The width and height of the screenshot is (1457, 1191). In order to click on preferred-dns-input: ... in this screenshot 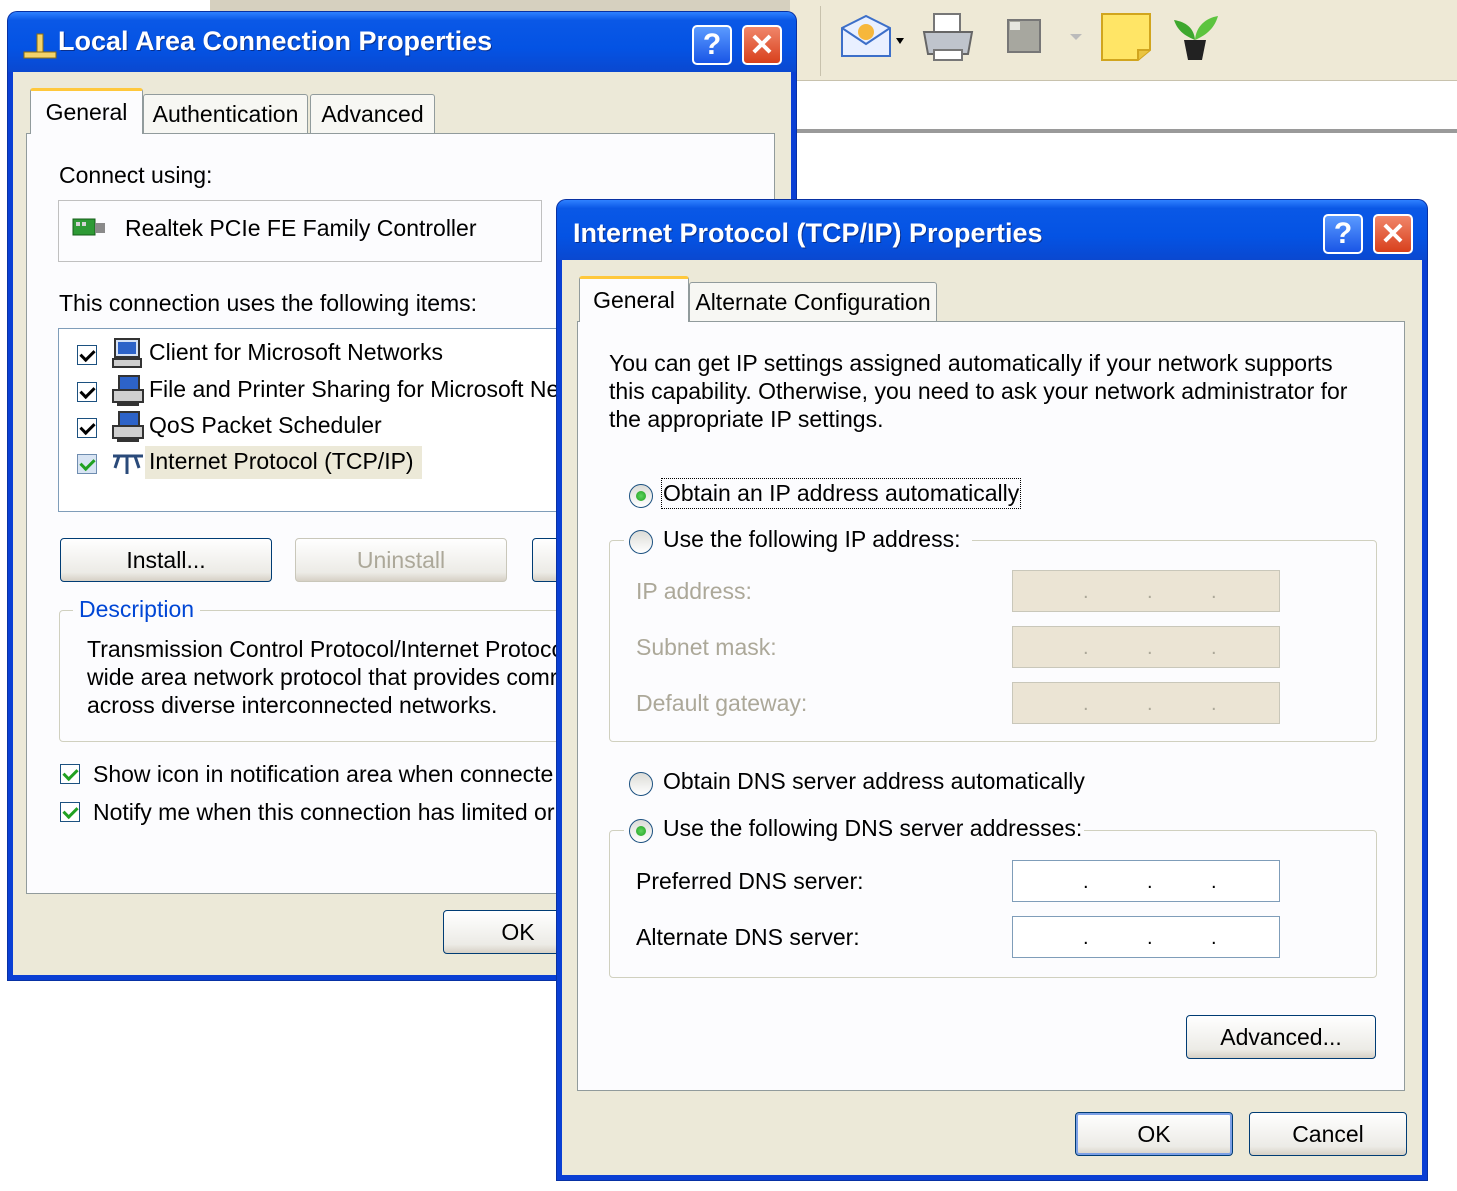, I will do `click(1146, 881)`.